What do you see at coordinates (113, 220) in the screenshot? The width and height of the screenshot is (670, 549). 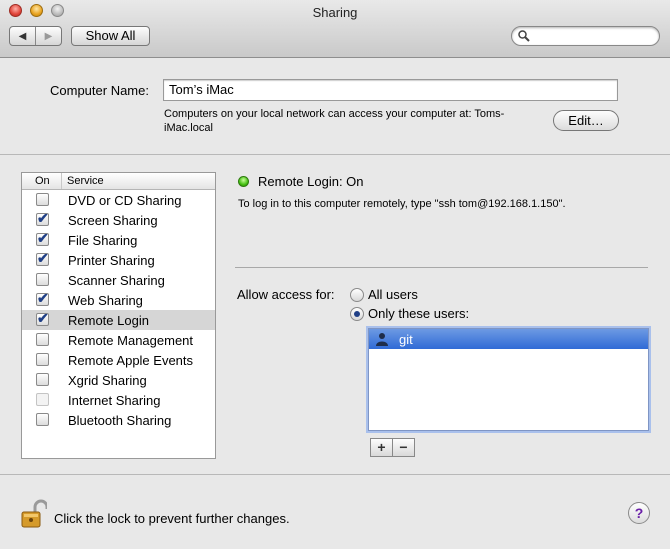 I see `service-label: Screen Sharing` at bounding box center [113, 220].